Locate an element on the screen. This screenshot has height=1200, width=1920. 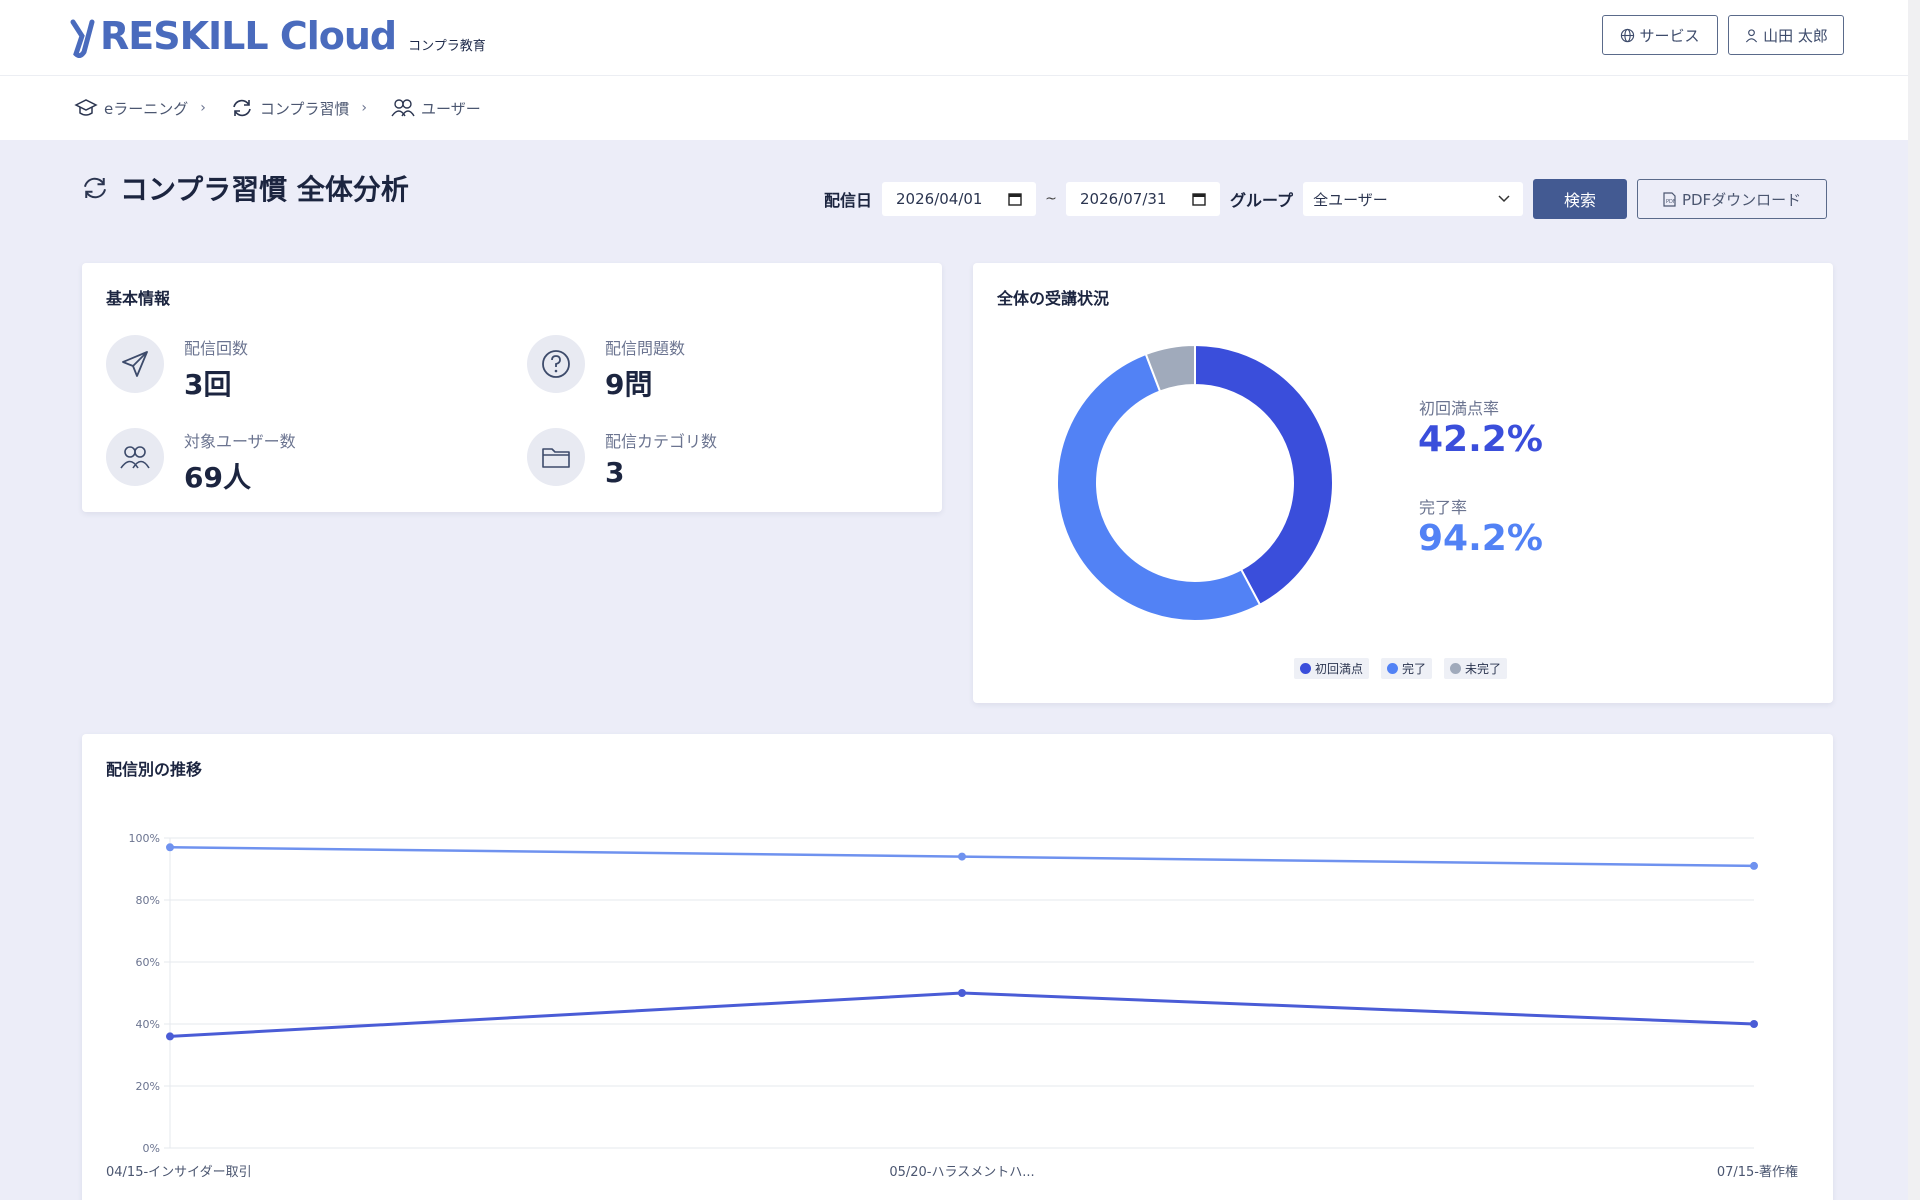
stat-value: 9問 is located at coordinates (629, 384).